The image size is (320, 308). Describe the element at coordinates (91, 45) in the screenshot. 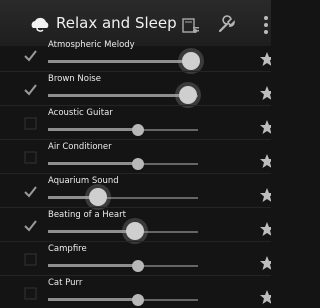

I see `sound-label: Atmospheric Melody` at that location.